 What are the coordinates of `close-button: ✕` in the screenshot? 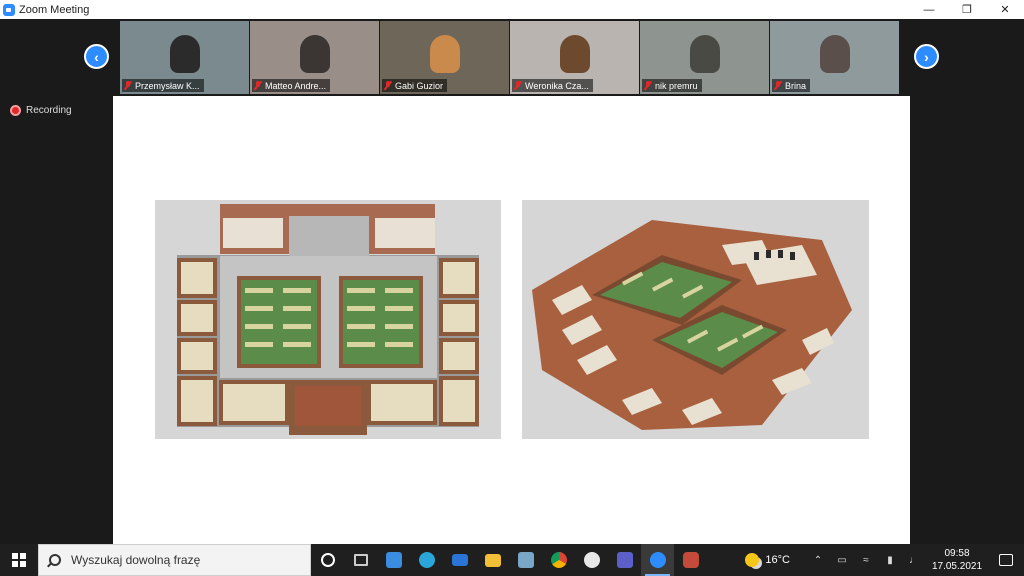 It's located at (1005, 9).